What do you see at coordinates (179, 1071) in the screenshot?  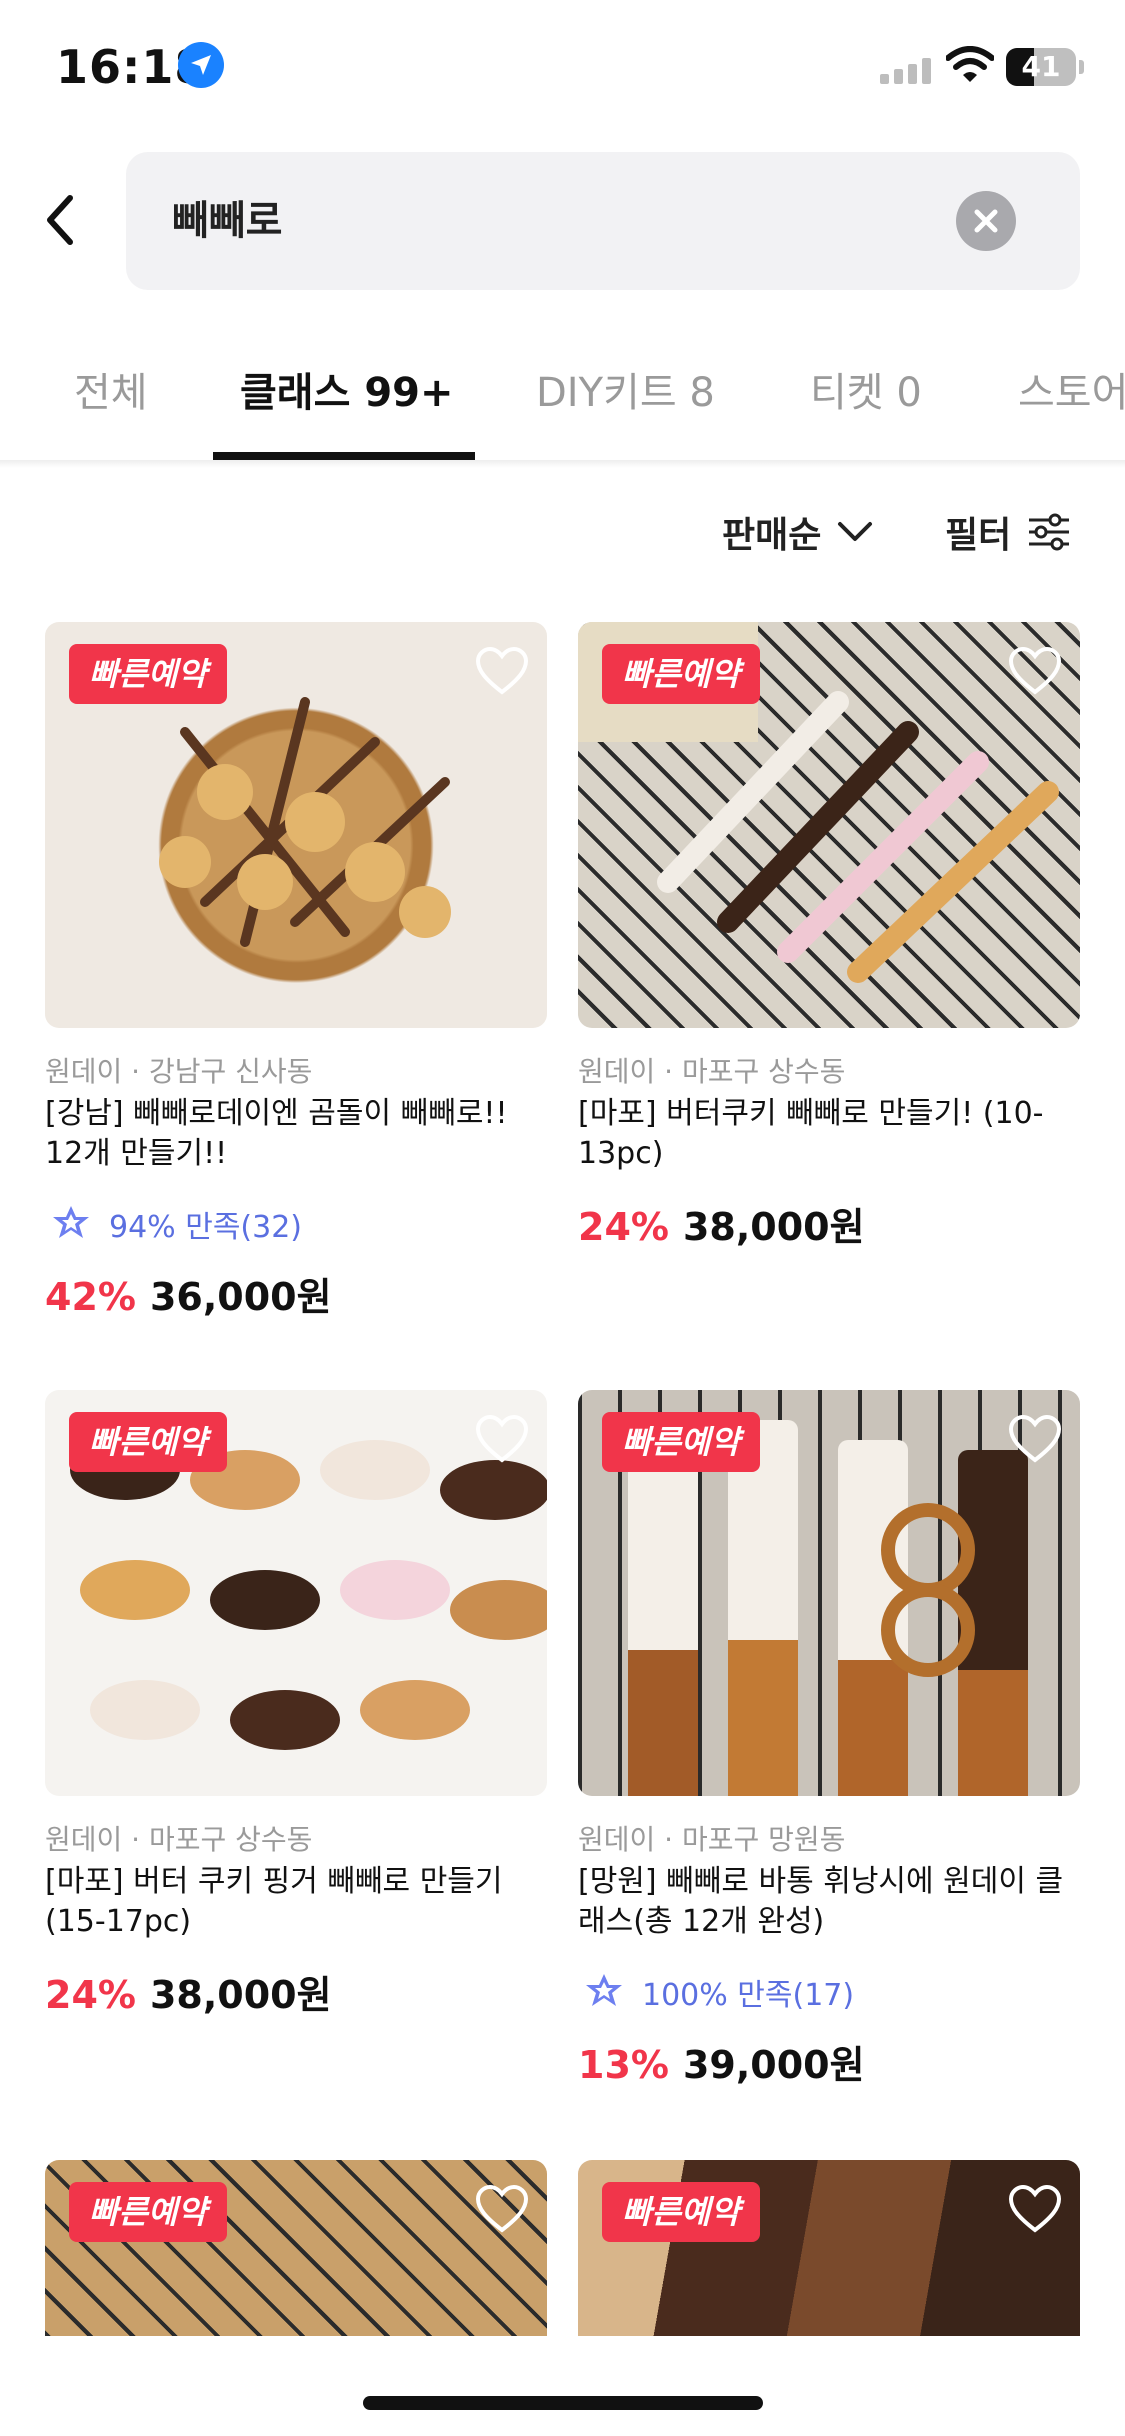 I see `product-location: 원데이 · 강남구 신사동` at bounding box center [179, 1071].